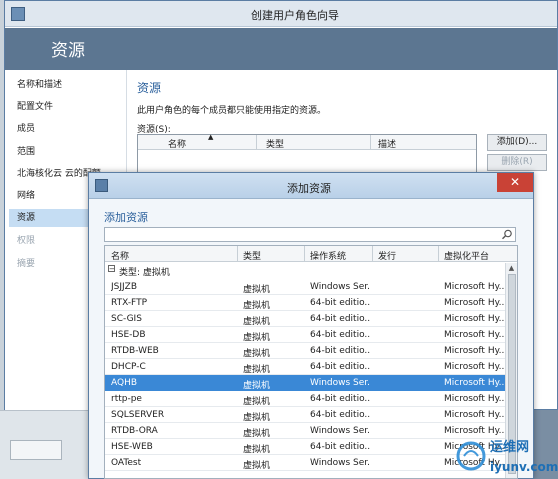 The width and height of the screenshot is (558, 479). I want to click on nav-item-name-description: 名称和描述, so click(71, 85).